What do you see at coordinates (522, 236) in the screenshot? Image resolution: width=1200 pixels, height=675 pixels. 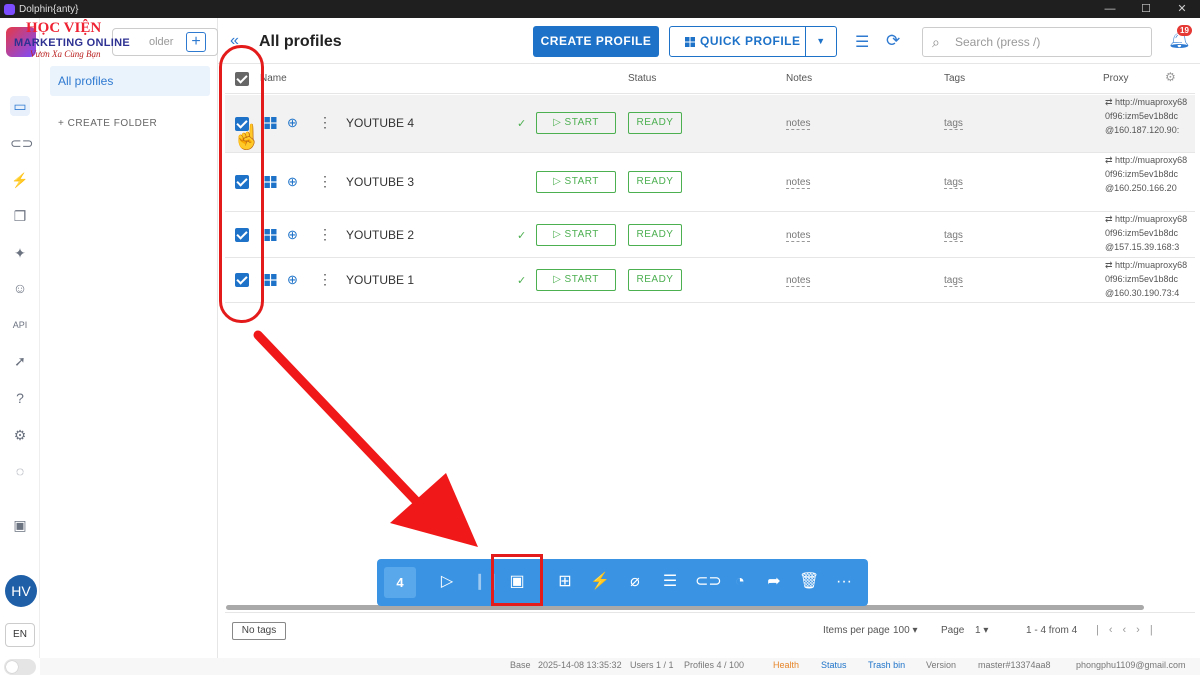 I see `check-circle-icon: ✓` at bounding box center [522, 236].